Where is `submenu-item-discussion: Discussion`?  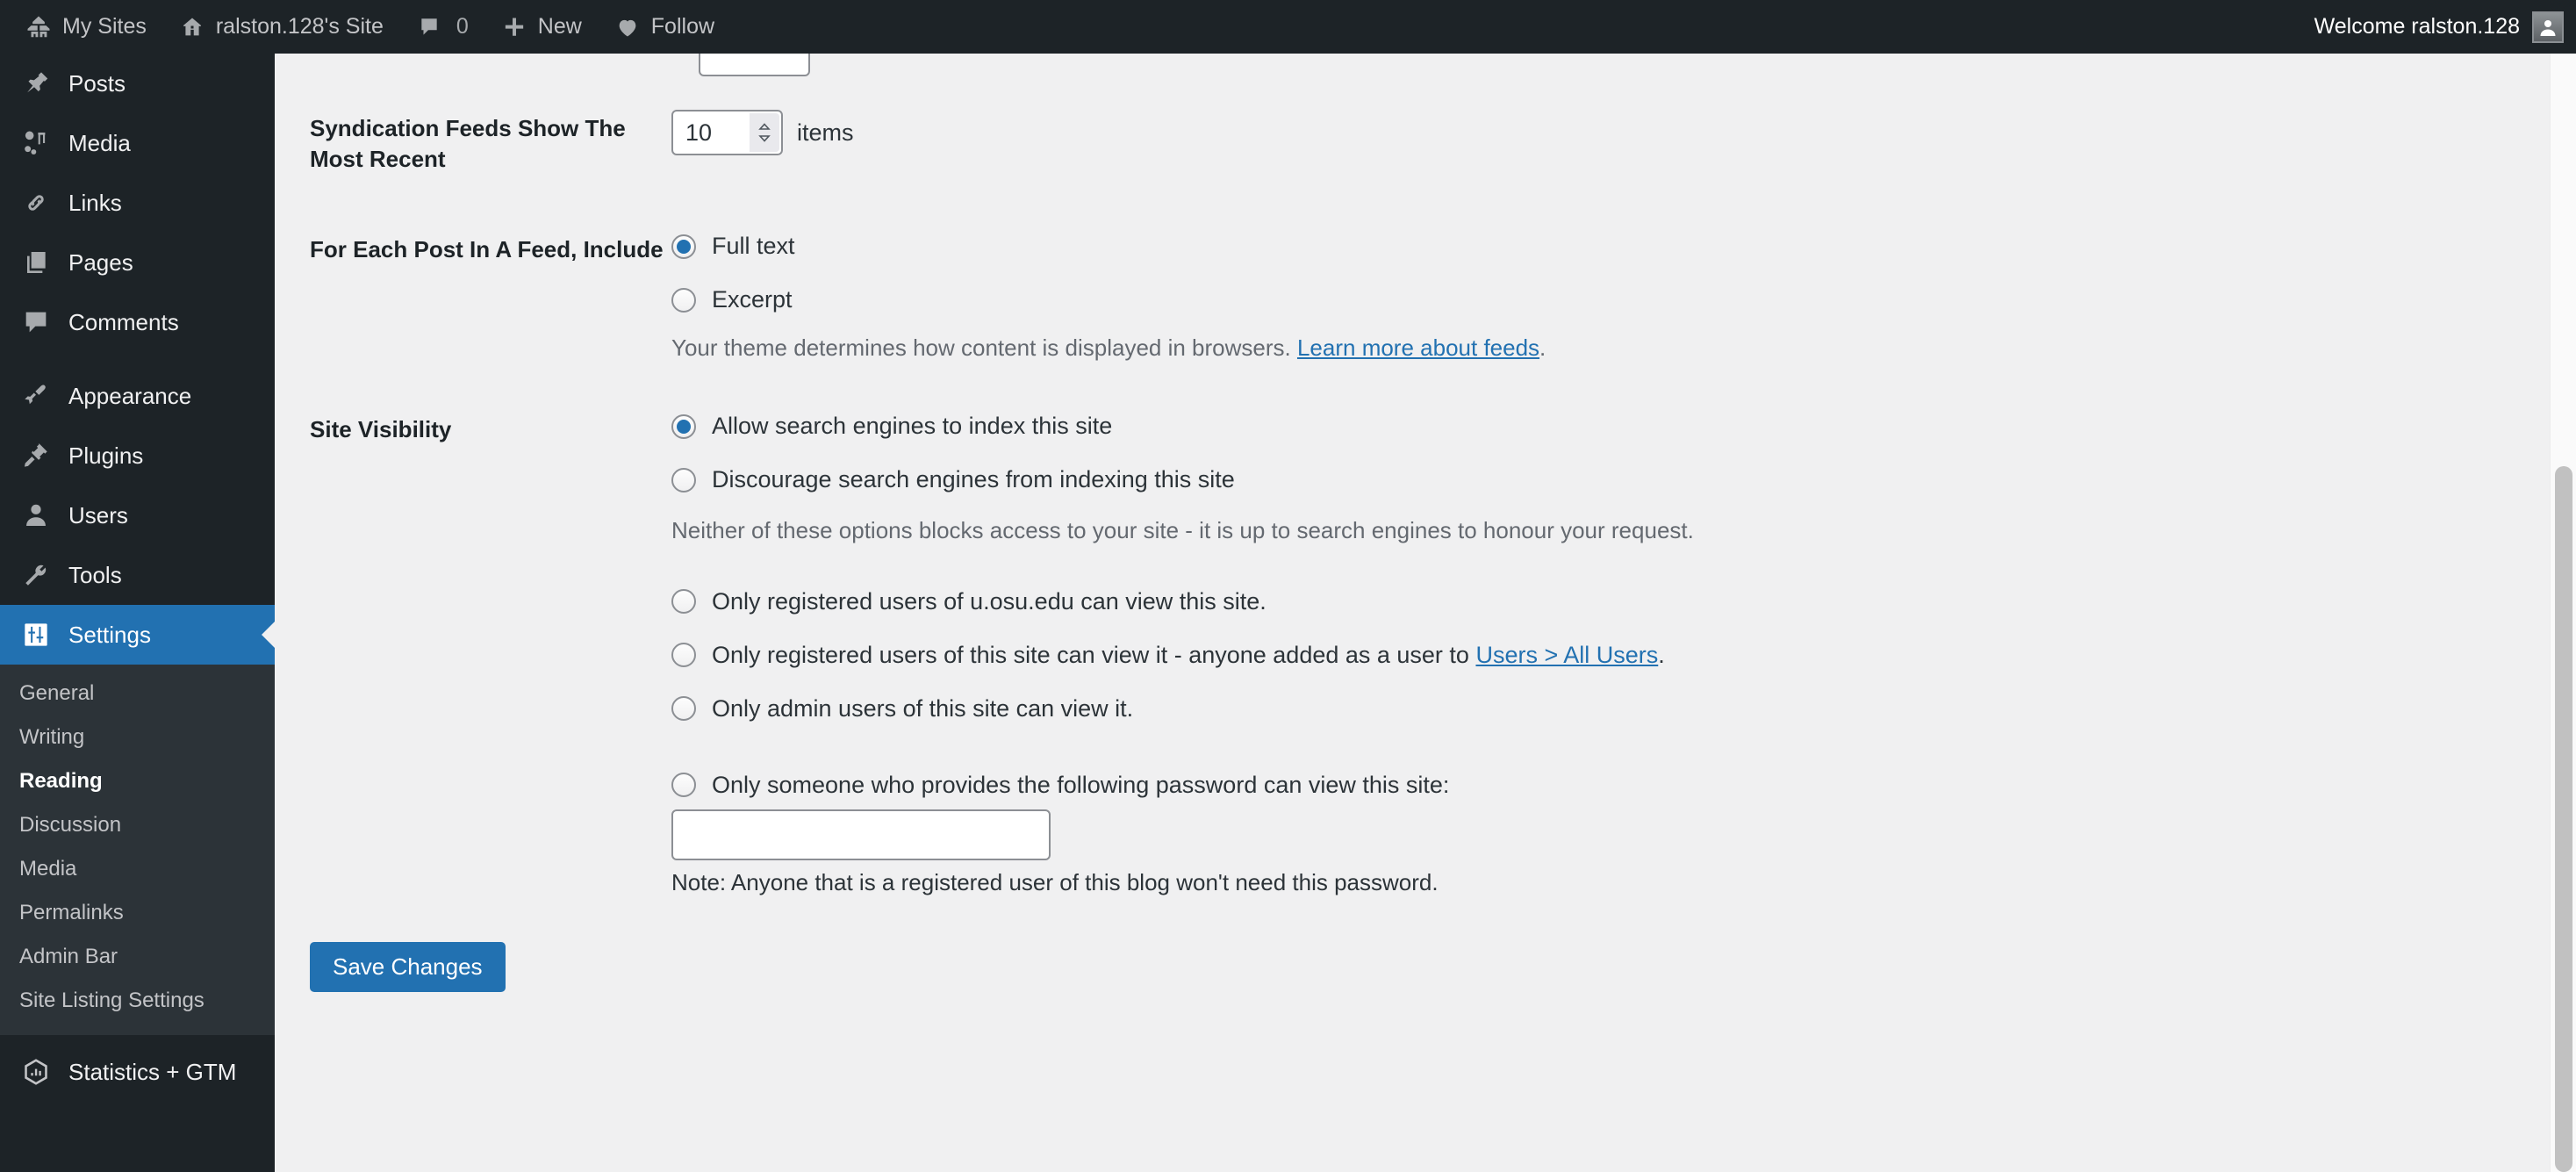 submenu-item-discussion: Discussion is located at coordinates (137, 825).